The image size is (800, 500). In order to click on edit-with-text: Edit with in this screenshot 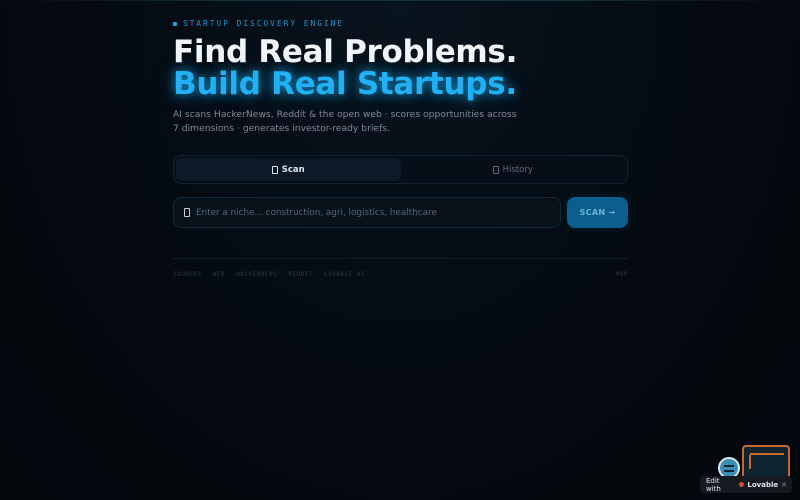, I will do `click(713, 484)`.